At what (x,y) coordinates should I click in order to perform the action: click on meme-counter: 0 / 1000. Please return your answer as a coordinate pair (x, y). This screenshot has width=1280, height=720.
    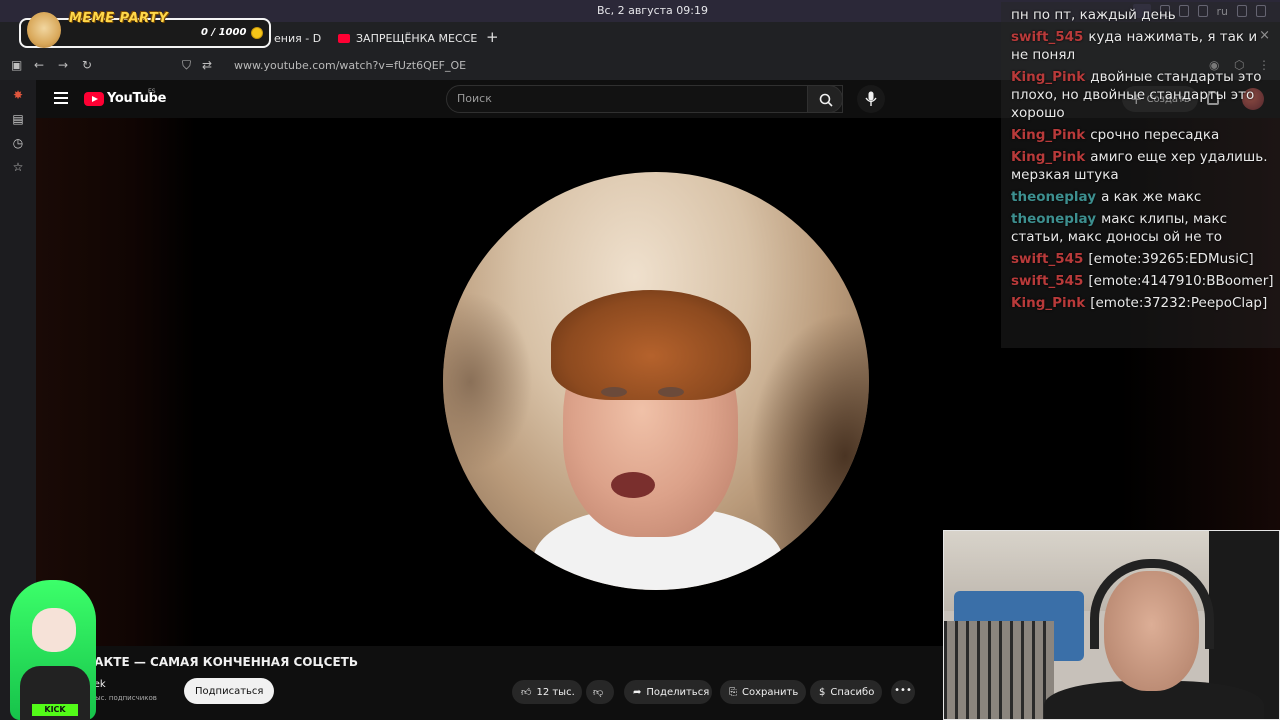
    Looking at the image, I should click on (224, 32).